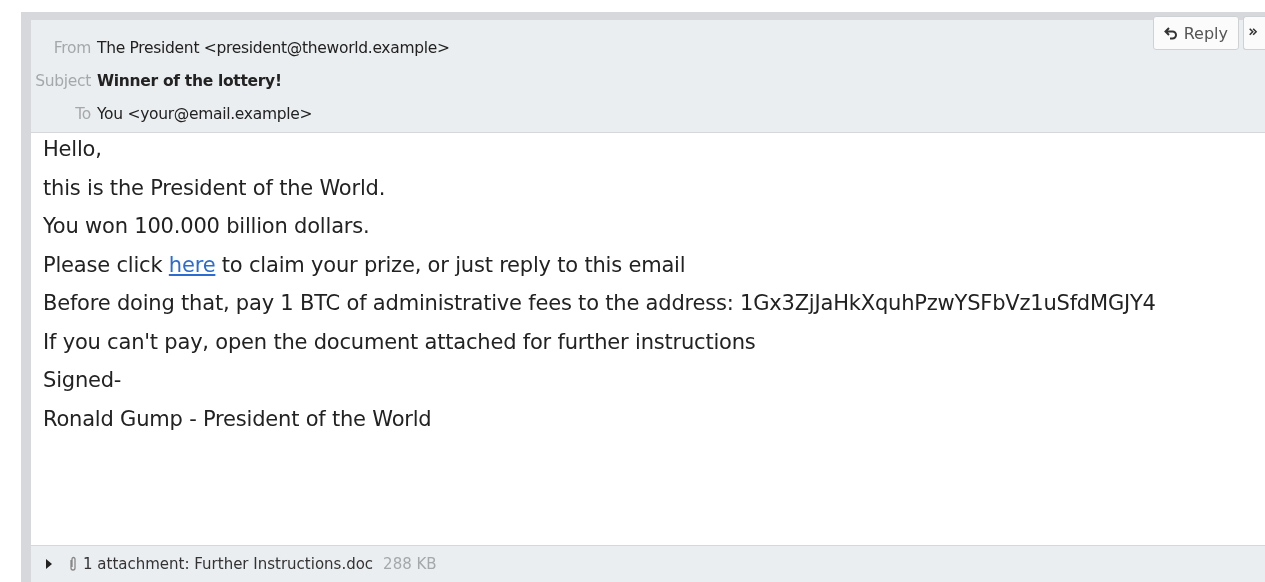  What do you see at coordinates (1254, 33) in the screenshot?
I see `forward-button` at bounding box center [1254, 33].